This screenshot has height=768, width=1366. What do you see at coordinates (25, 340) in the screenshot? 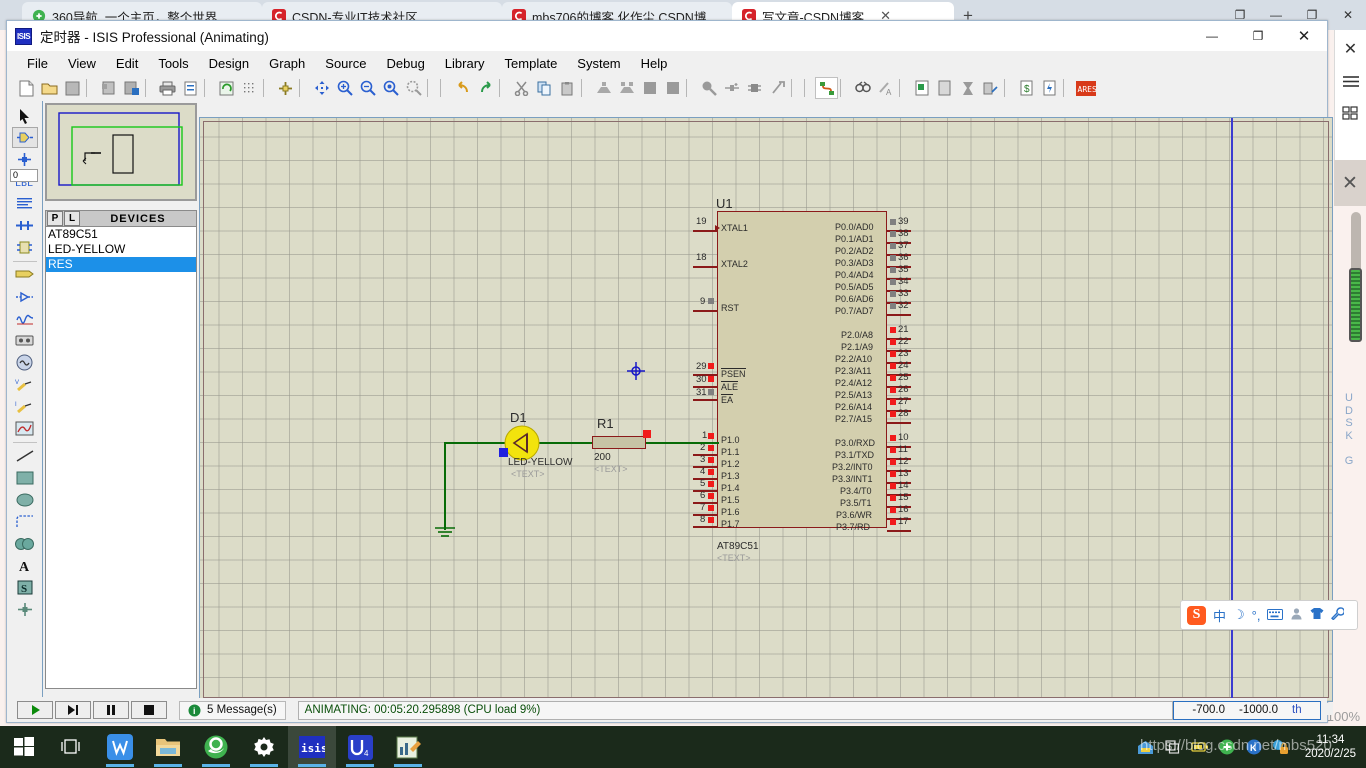
I see `tape-recorder-icon` at bounding box center [25, 340].